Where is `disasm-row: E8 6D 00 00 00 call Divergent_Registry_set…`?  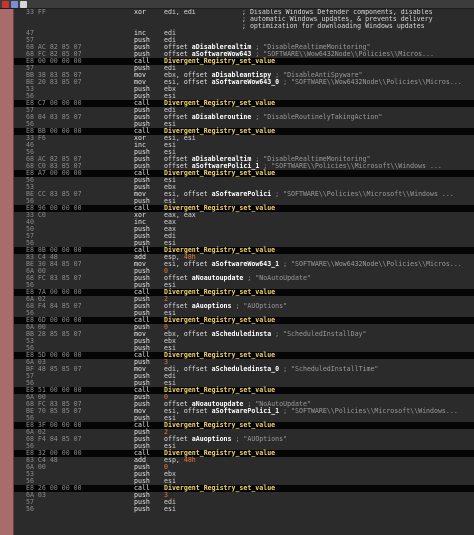
disasm-row: E8 6D 00 00 00 call Divergent_Registry_set… is located at coordinates (244, 320).